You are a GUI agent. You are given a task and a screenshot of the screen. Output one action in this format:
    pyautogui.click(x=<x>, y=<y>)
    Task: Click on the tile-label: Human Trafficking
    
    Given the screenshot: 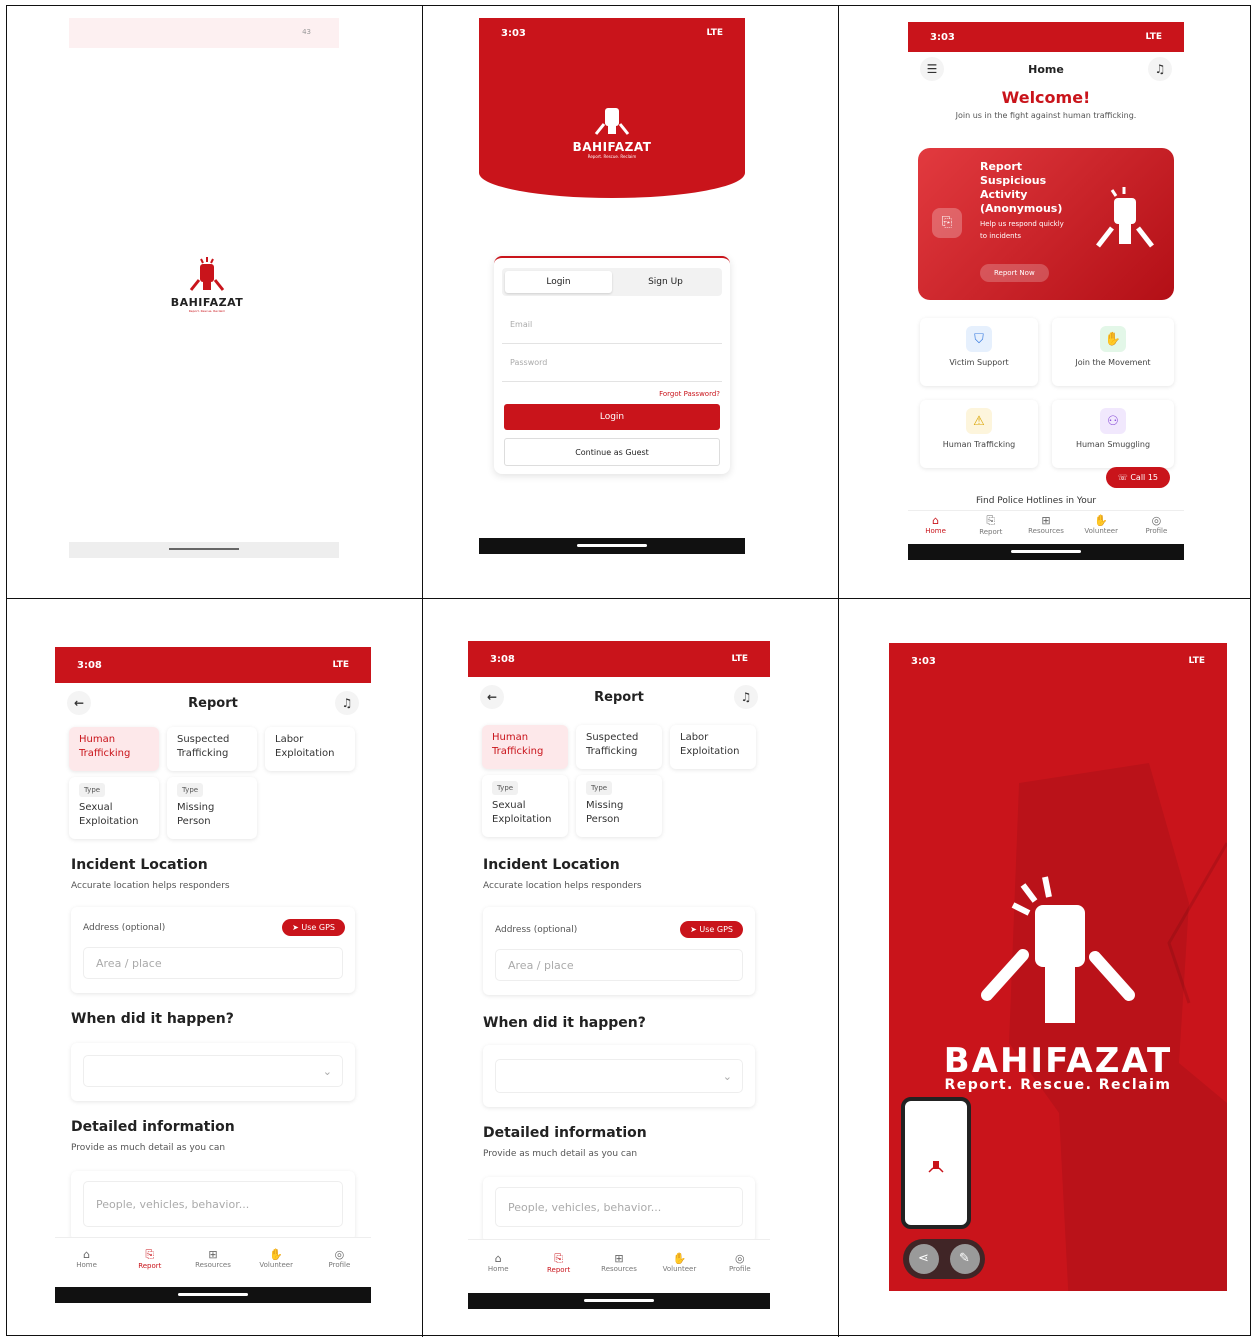 What is the action you would take?
    pyautogui.click(x=979, y=444)
    